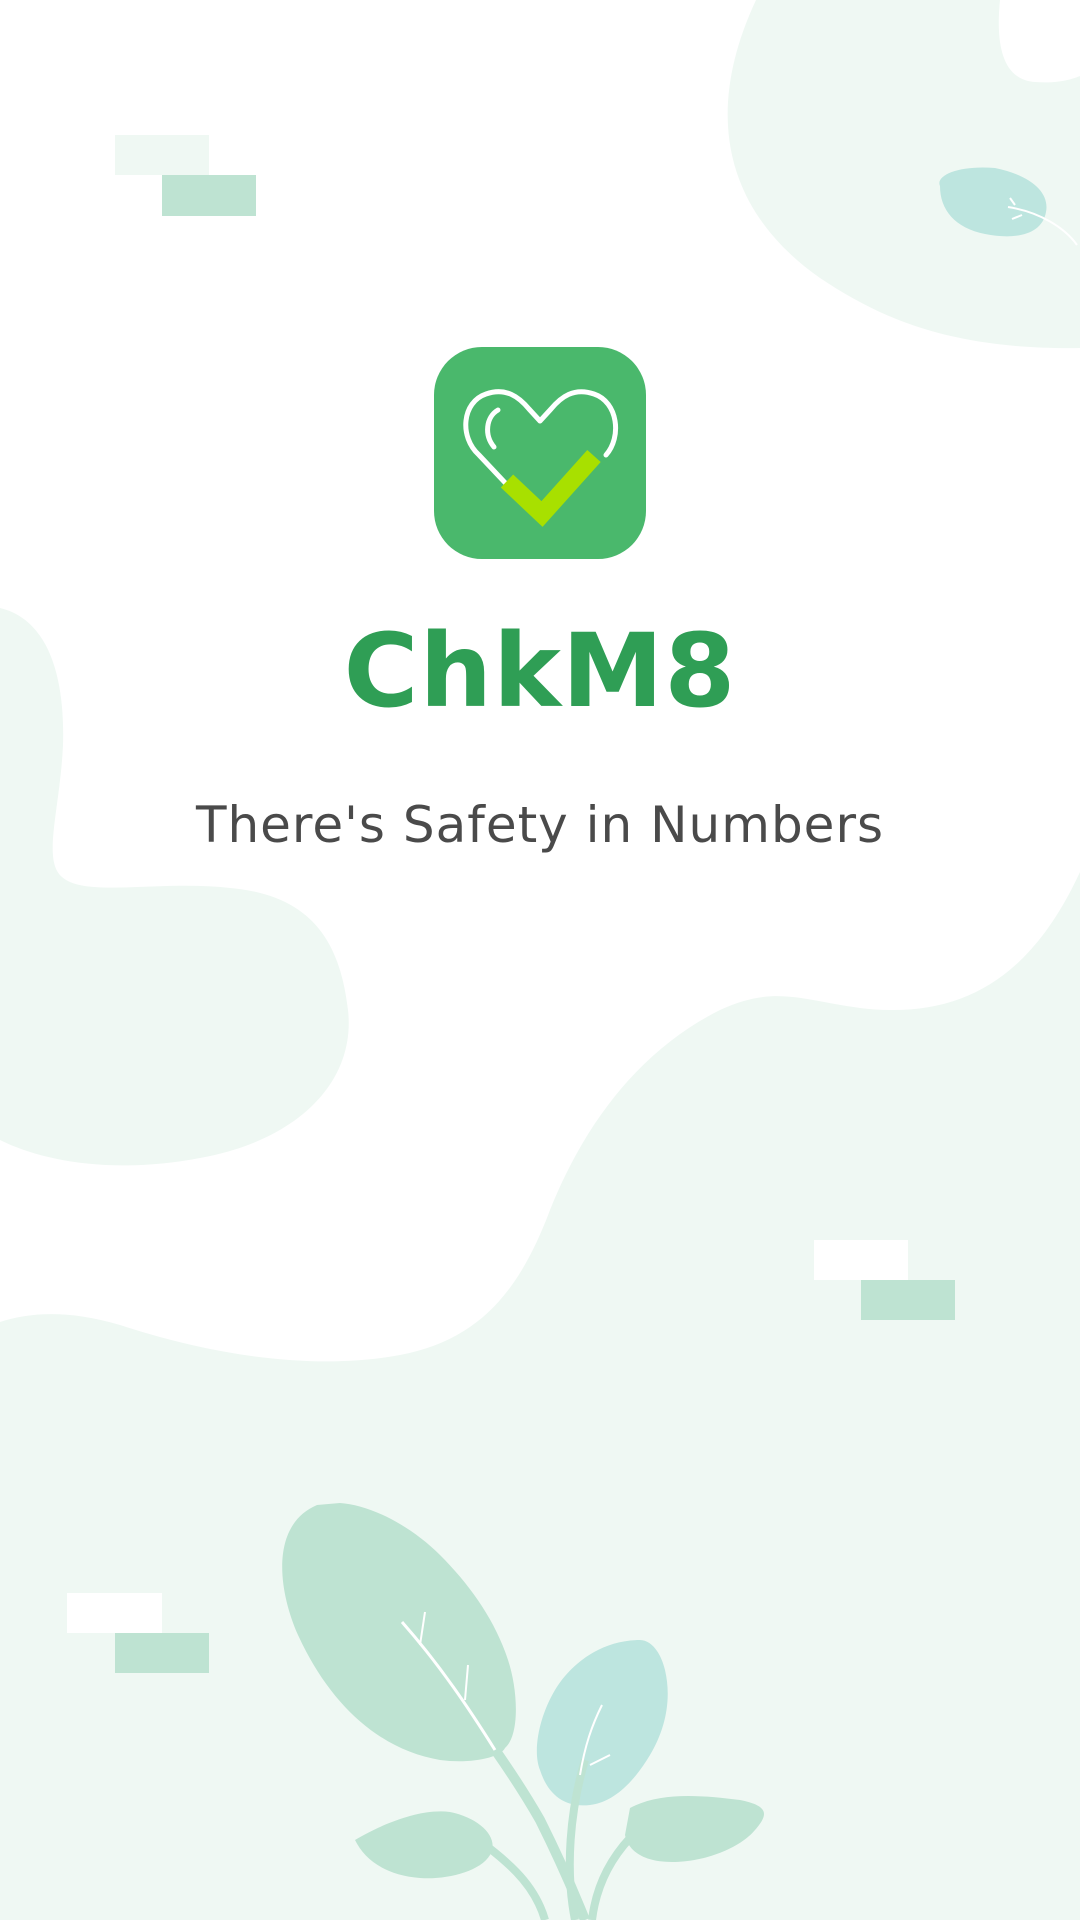 Image resolution: width=1080 pixels, height=1920 pixels. Describe the element at coordinates (903, 174) in the screenshot. I see `top-right-blob` at that location.